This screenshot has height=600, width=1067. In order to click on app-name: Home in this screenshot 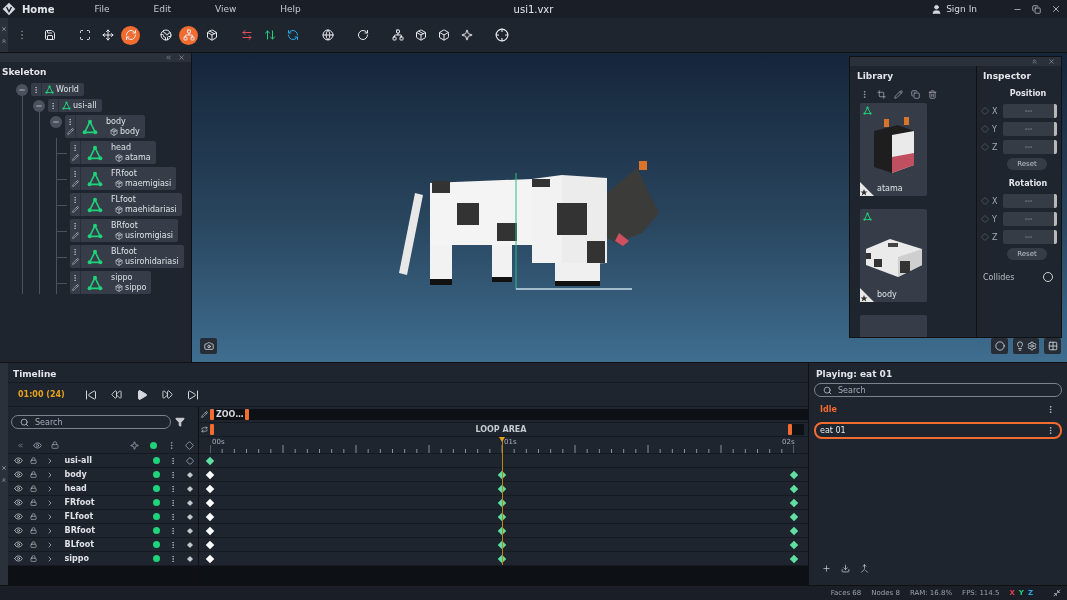, I will do `click(38, 9)`.